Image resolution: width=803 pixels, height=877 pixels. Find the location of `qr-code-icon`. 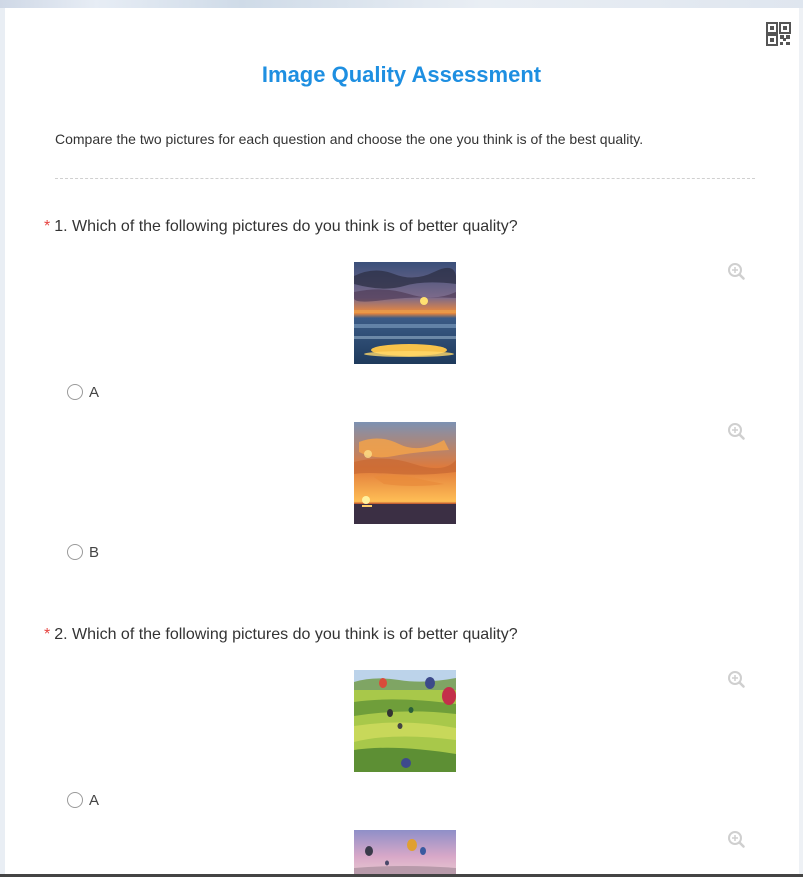

qr-code-icon is located at coordinates (779, 34).